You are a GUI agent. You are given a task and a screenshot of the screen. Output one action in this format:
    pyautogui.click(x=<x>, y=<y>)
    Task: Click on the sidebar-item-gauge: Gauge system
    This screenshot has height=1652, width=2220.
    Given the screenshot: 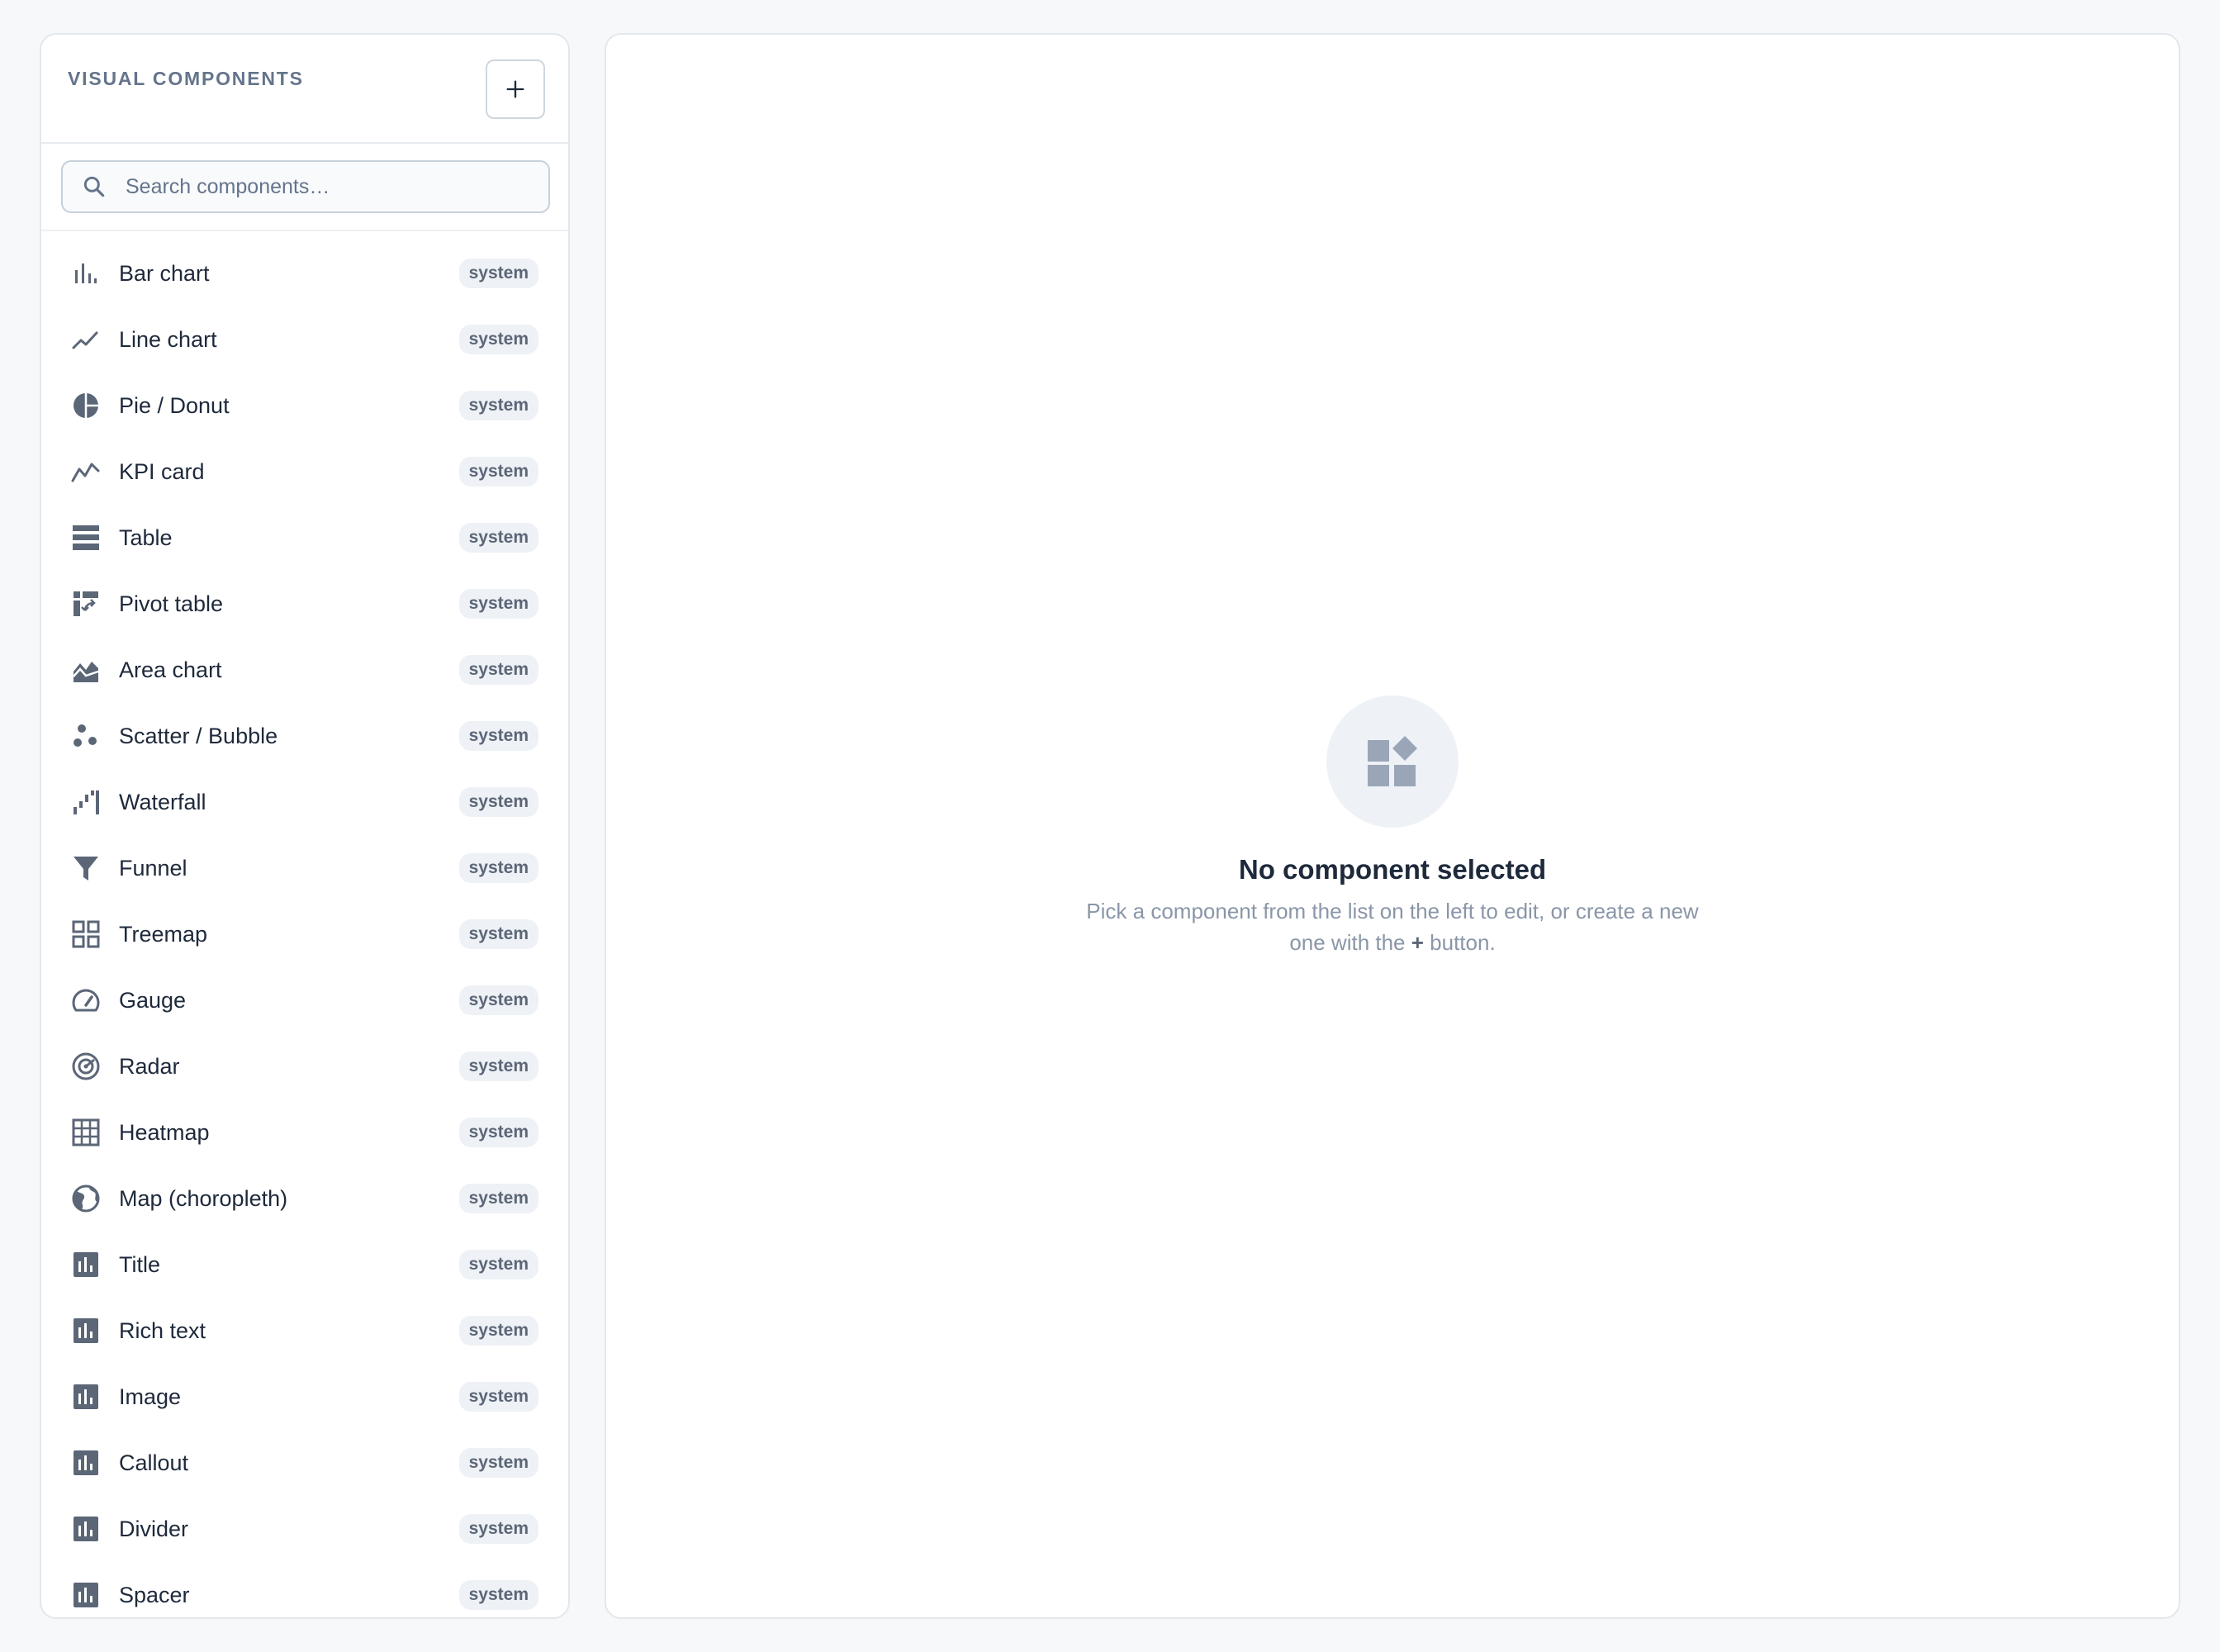 What is the action you would take?
    pyautogui.click(x=306, y=1000)
    